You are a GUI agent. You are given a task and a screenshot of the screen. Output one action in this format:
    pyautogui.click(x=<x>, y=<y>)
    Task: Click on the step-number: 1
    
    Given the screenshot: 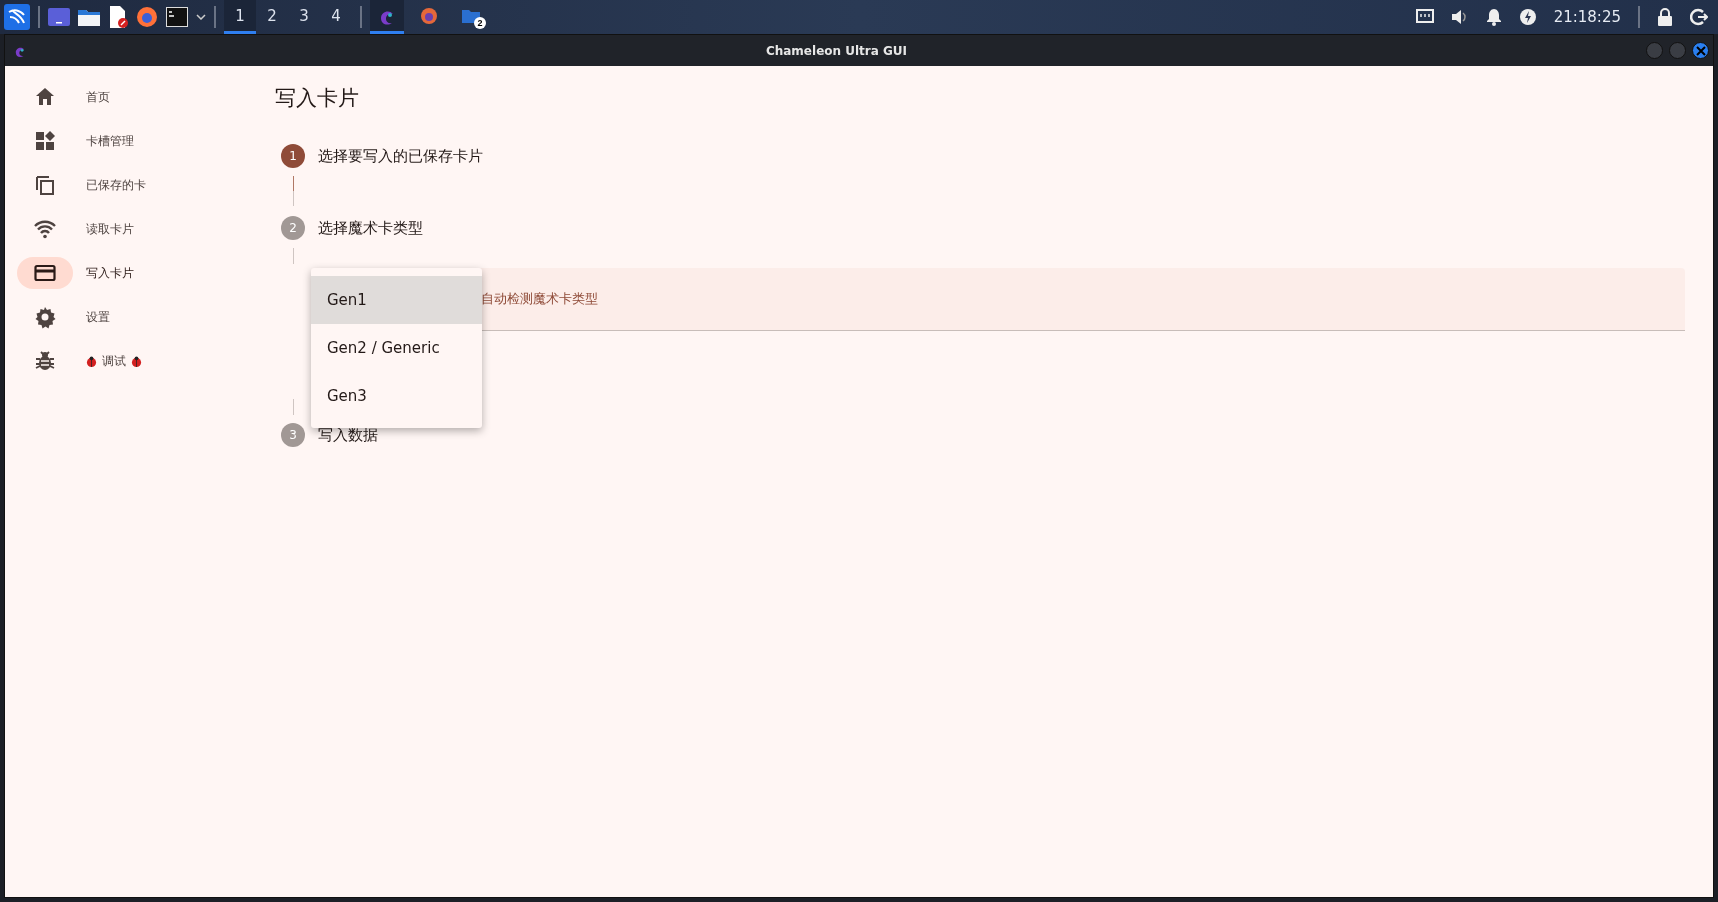 What is the action you would take?
    pyautogui.click(x=293, y=156)
    